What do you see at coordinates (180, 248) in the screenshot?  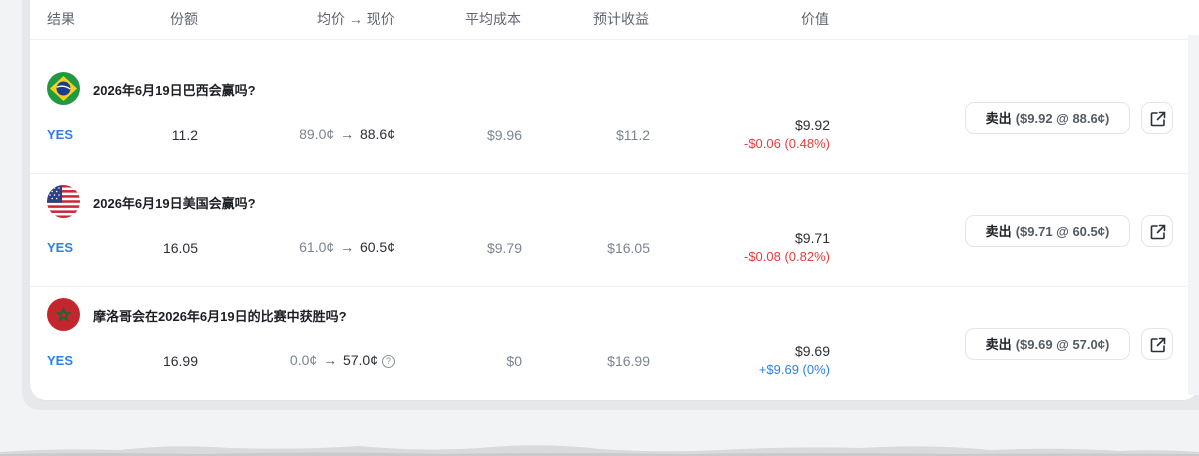 I see `shares-value: 16.05` at bounding box center [180, 248].